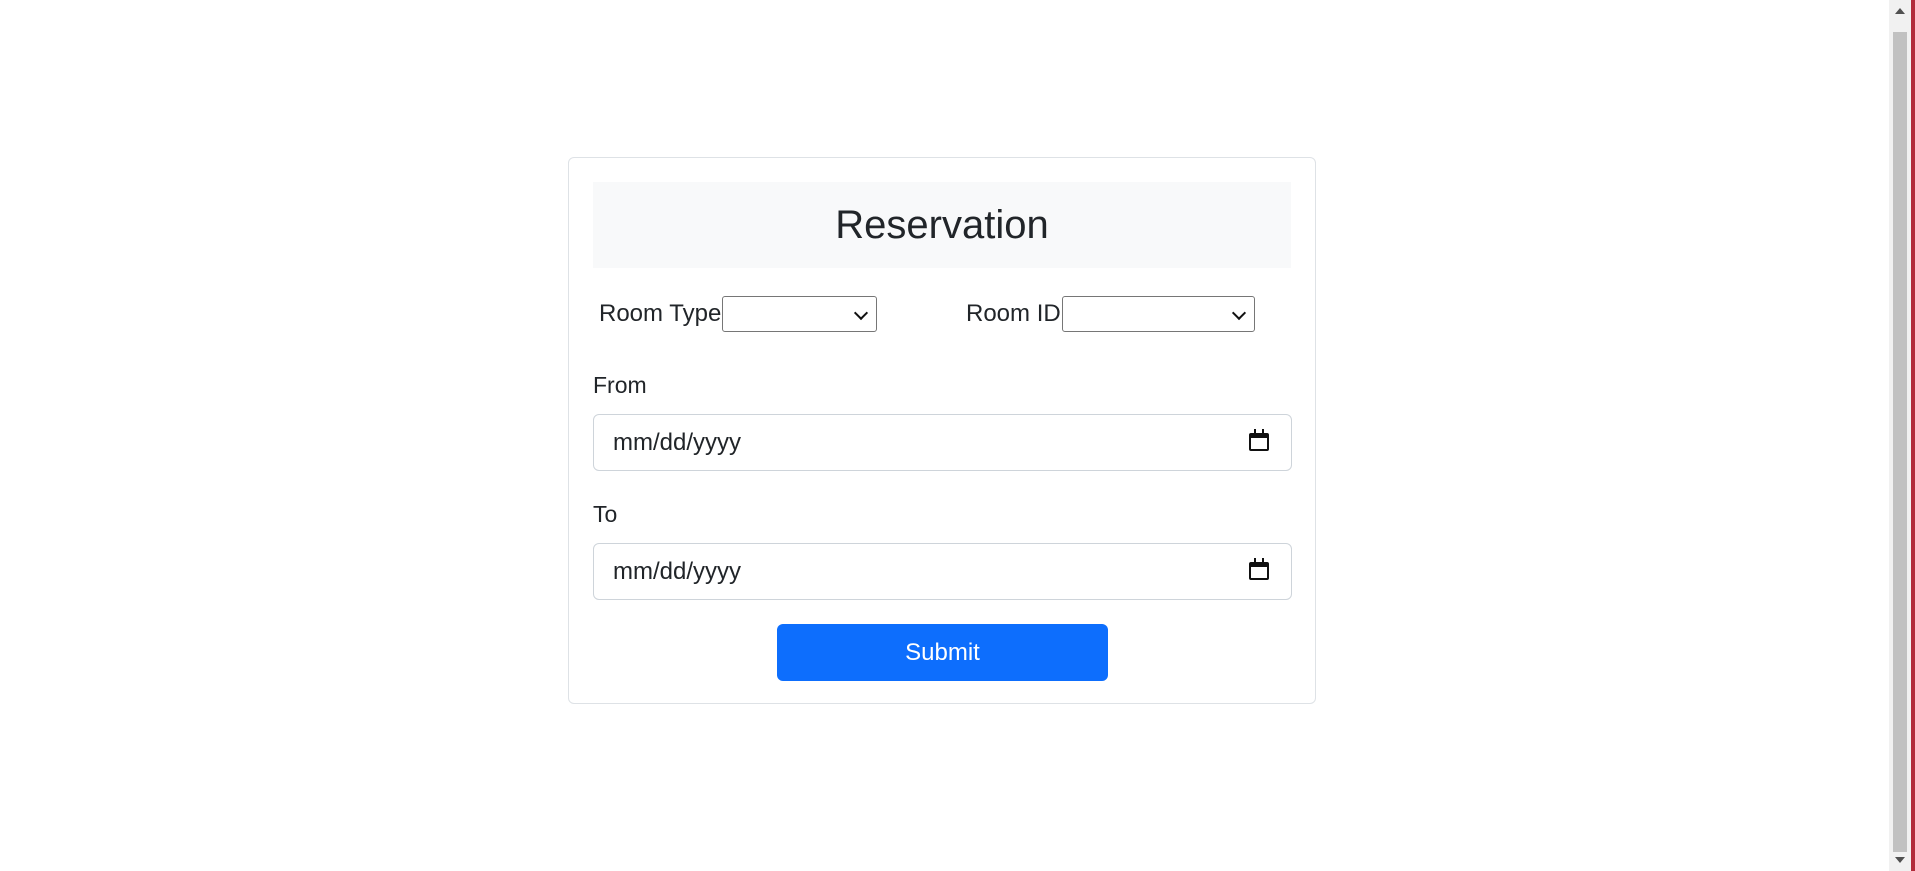  I want to click on form-header: Reservation, so click(942, 225).